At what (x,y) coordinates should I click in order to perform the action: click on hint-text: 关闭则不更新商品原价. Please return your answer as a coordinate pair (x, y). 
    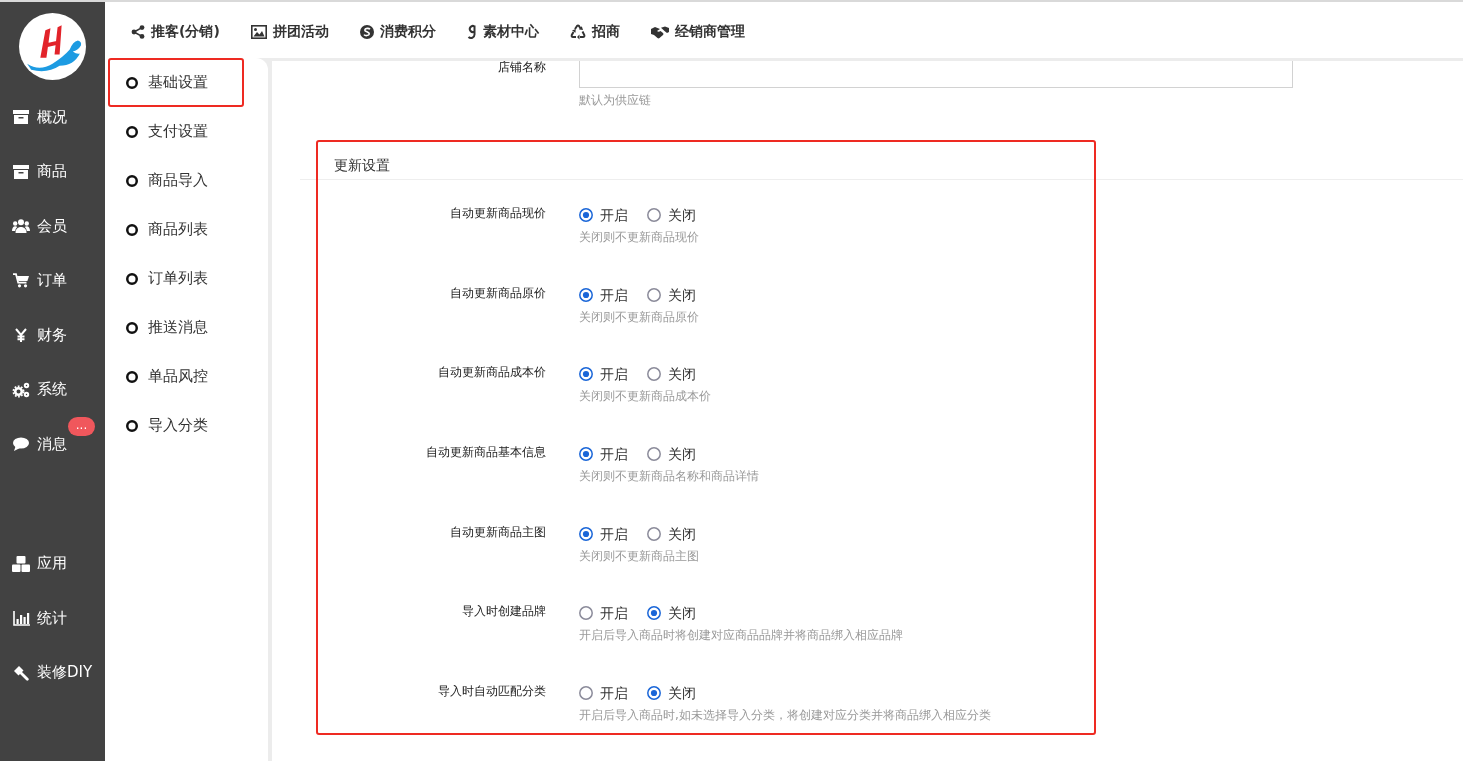
    Looking at the image, I should click on (639, 316).